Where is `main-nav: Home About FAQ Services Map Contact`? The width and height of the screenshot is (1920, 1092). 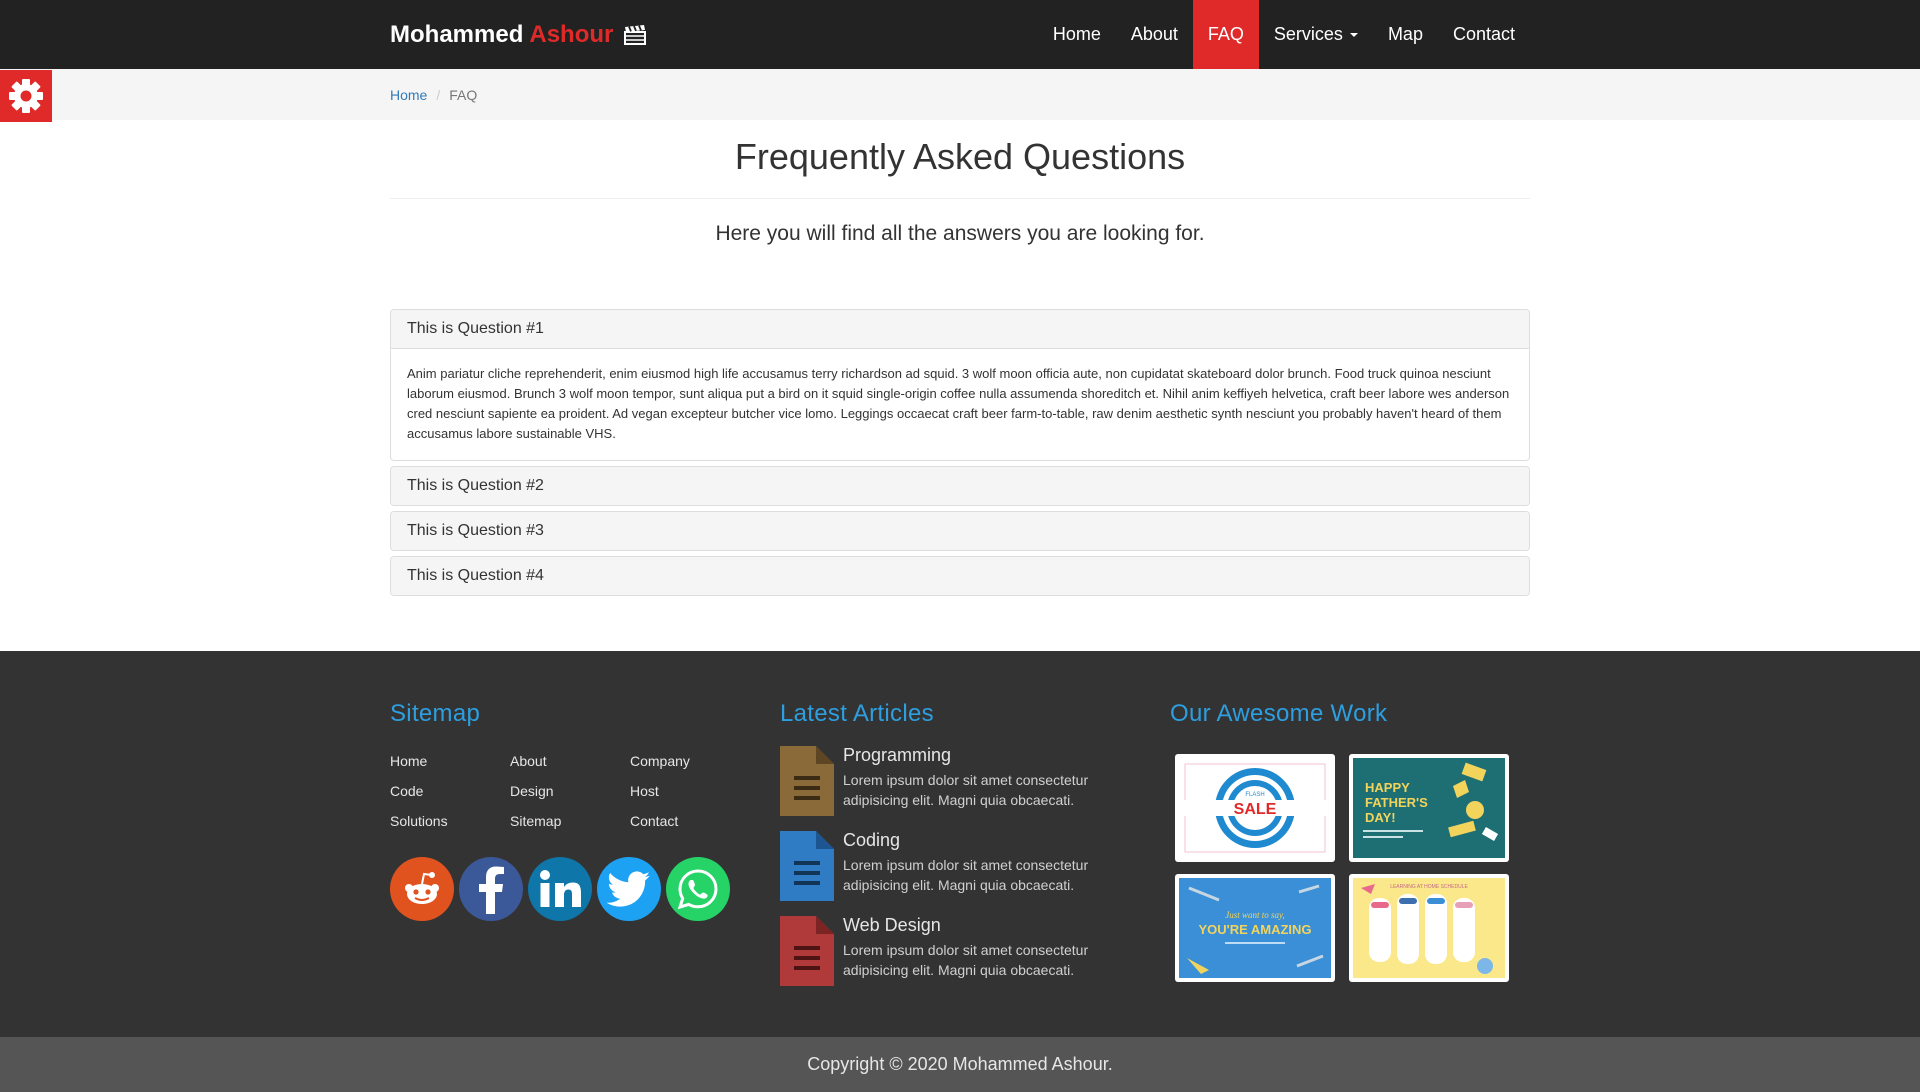
main-nav: Home About FAQ Services Map Contact is located at coordinates (1284, 34).